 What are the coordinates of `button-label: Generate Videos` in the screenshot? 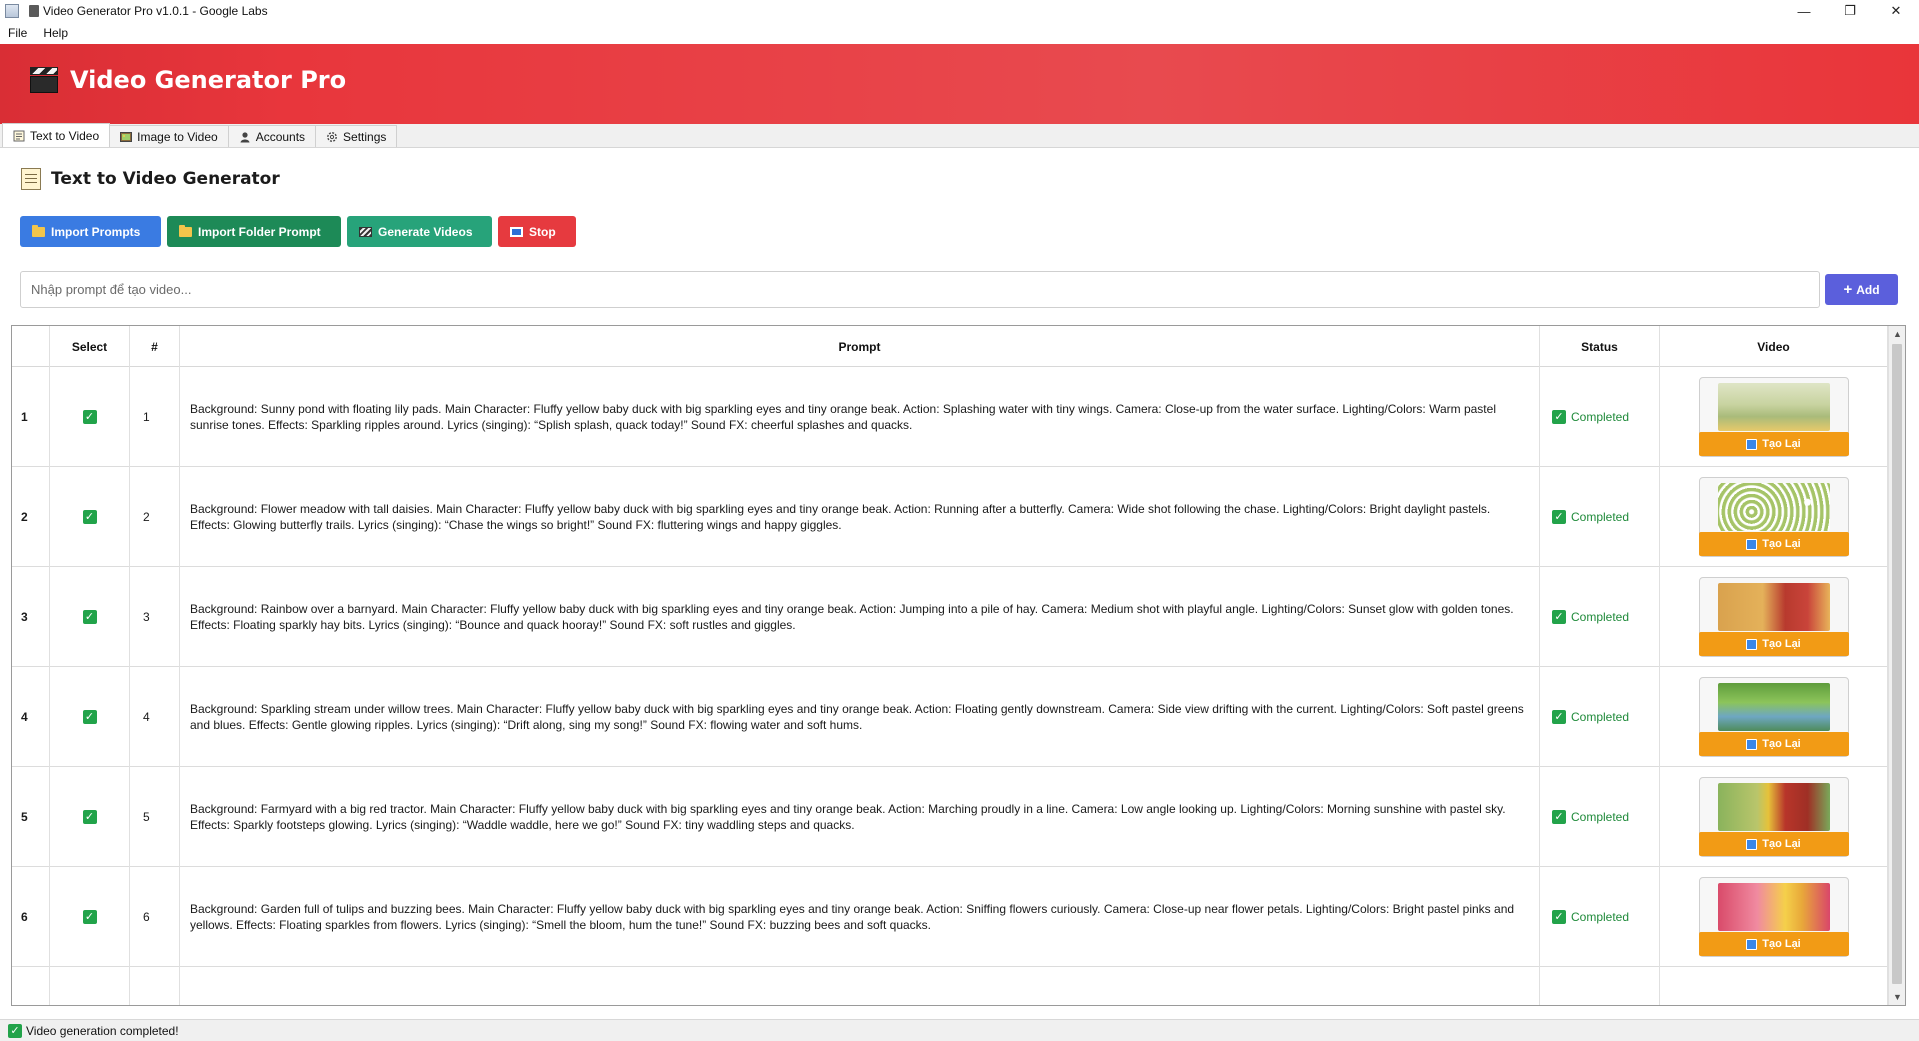 It's located at (425, 231).